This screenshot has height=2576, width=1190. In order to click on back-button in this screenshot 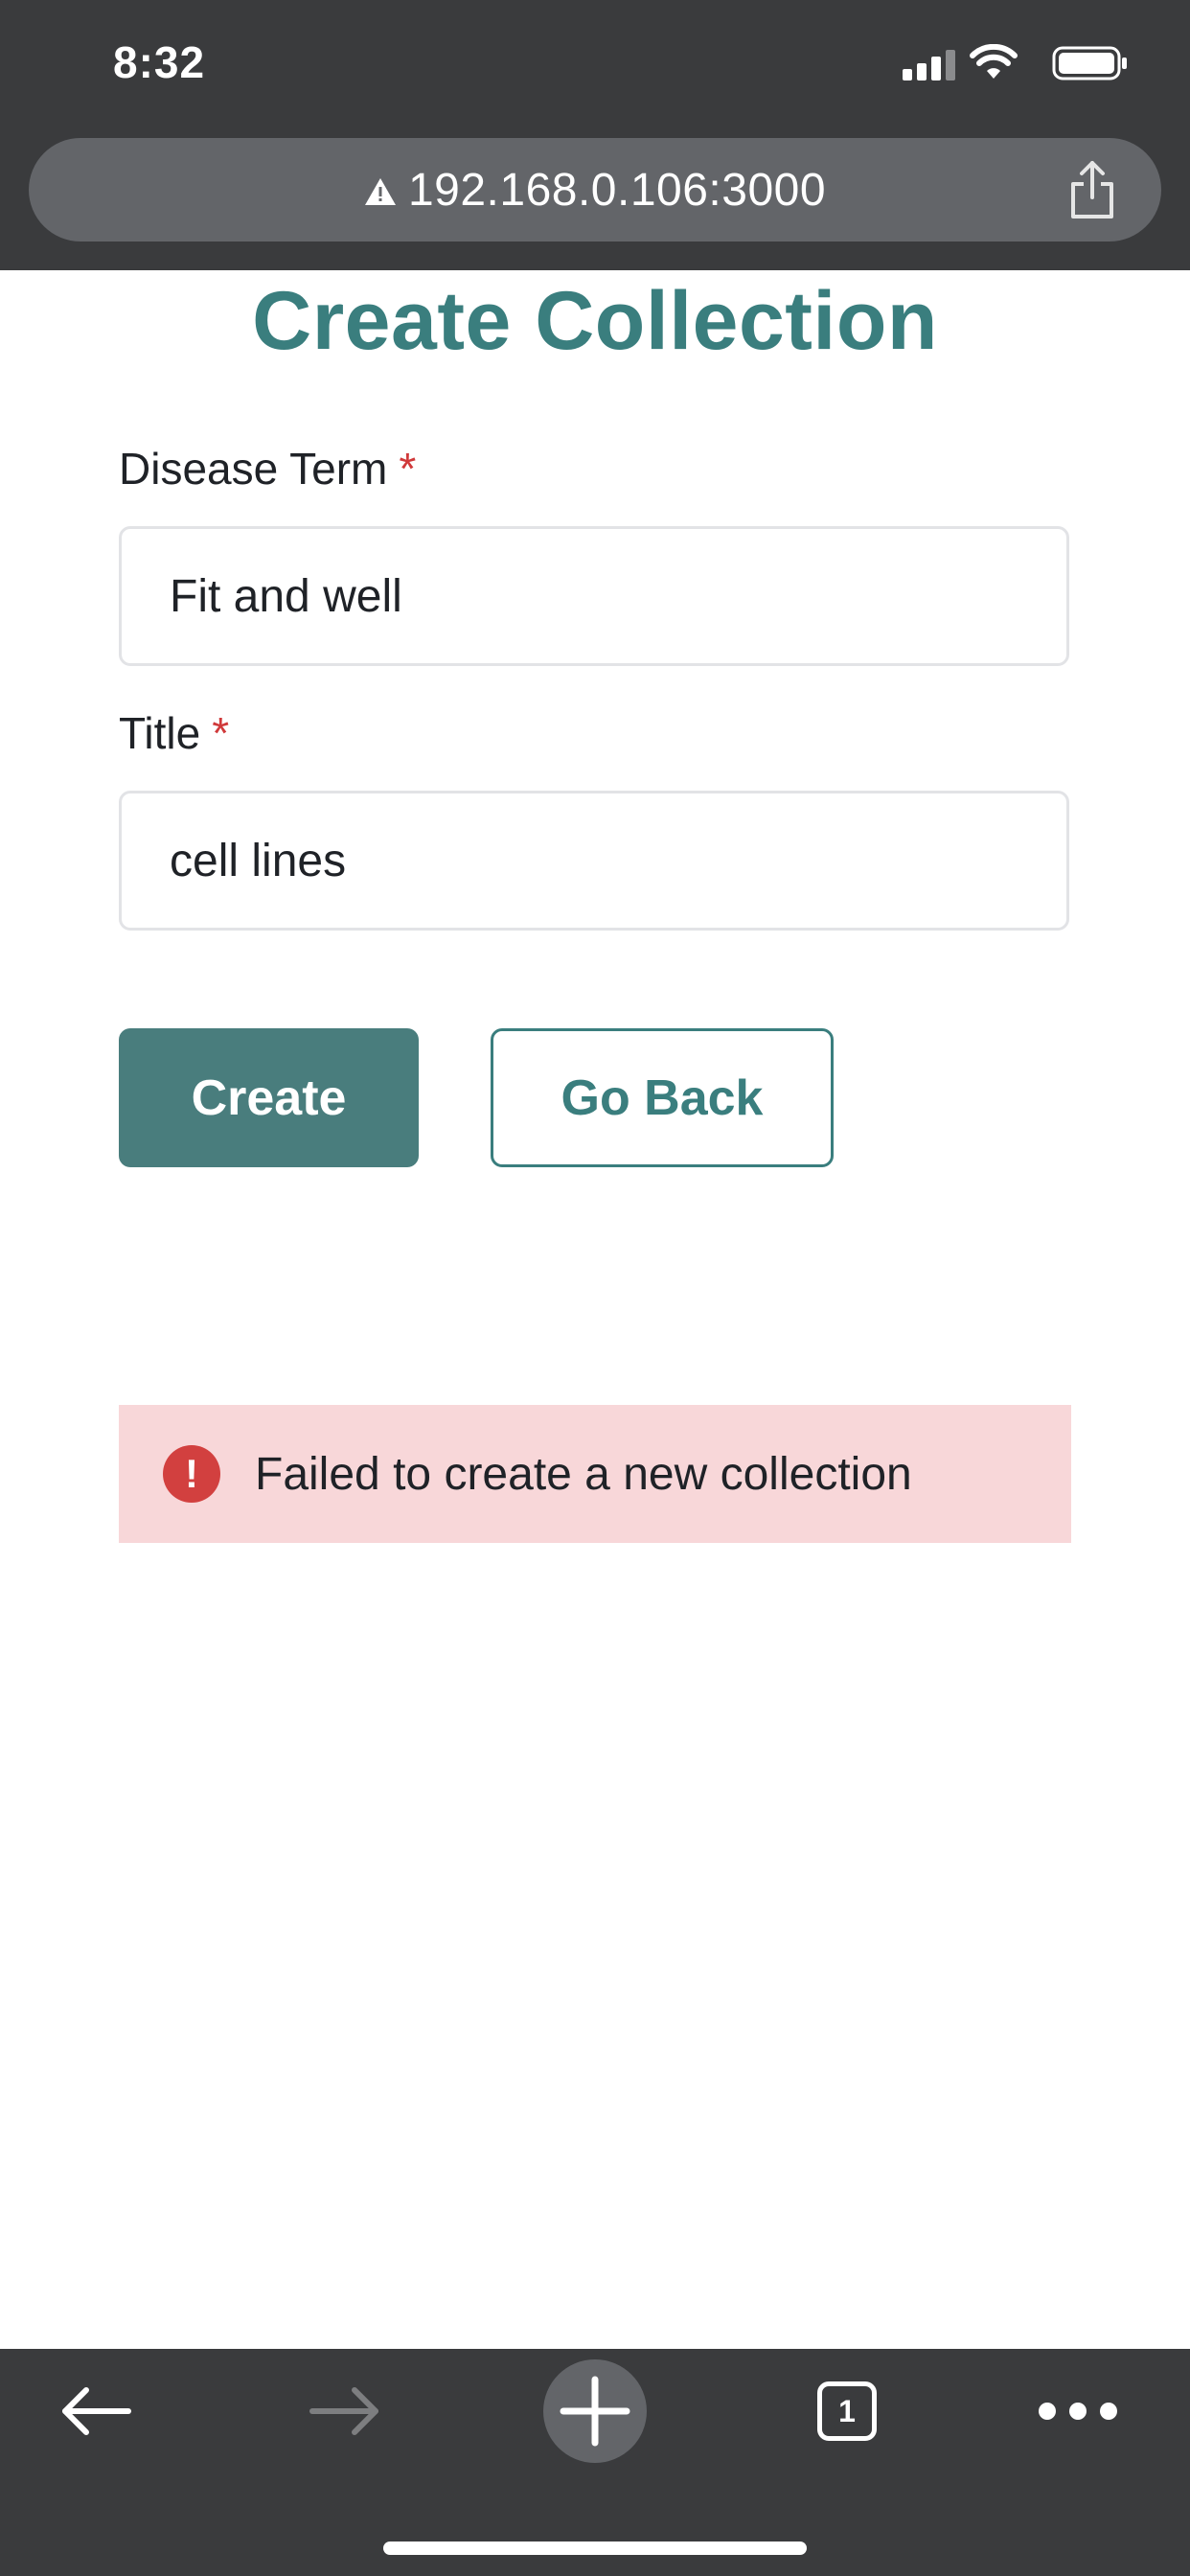, I will do `click(96, 2411)`.